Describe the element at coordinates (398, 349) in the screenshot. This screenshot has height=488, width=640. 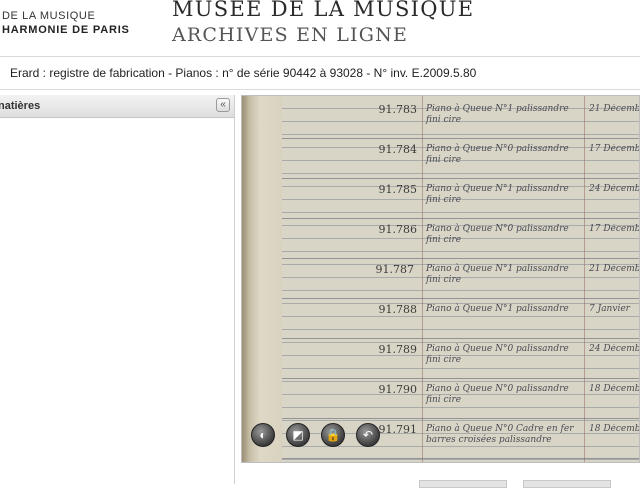
I see `entry-number: 91.789` at that location.